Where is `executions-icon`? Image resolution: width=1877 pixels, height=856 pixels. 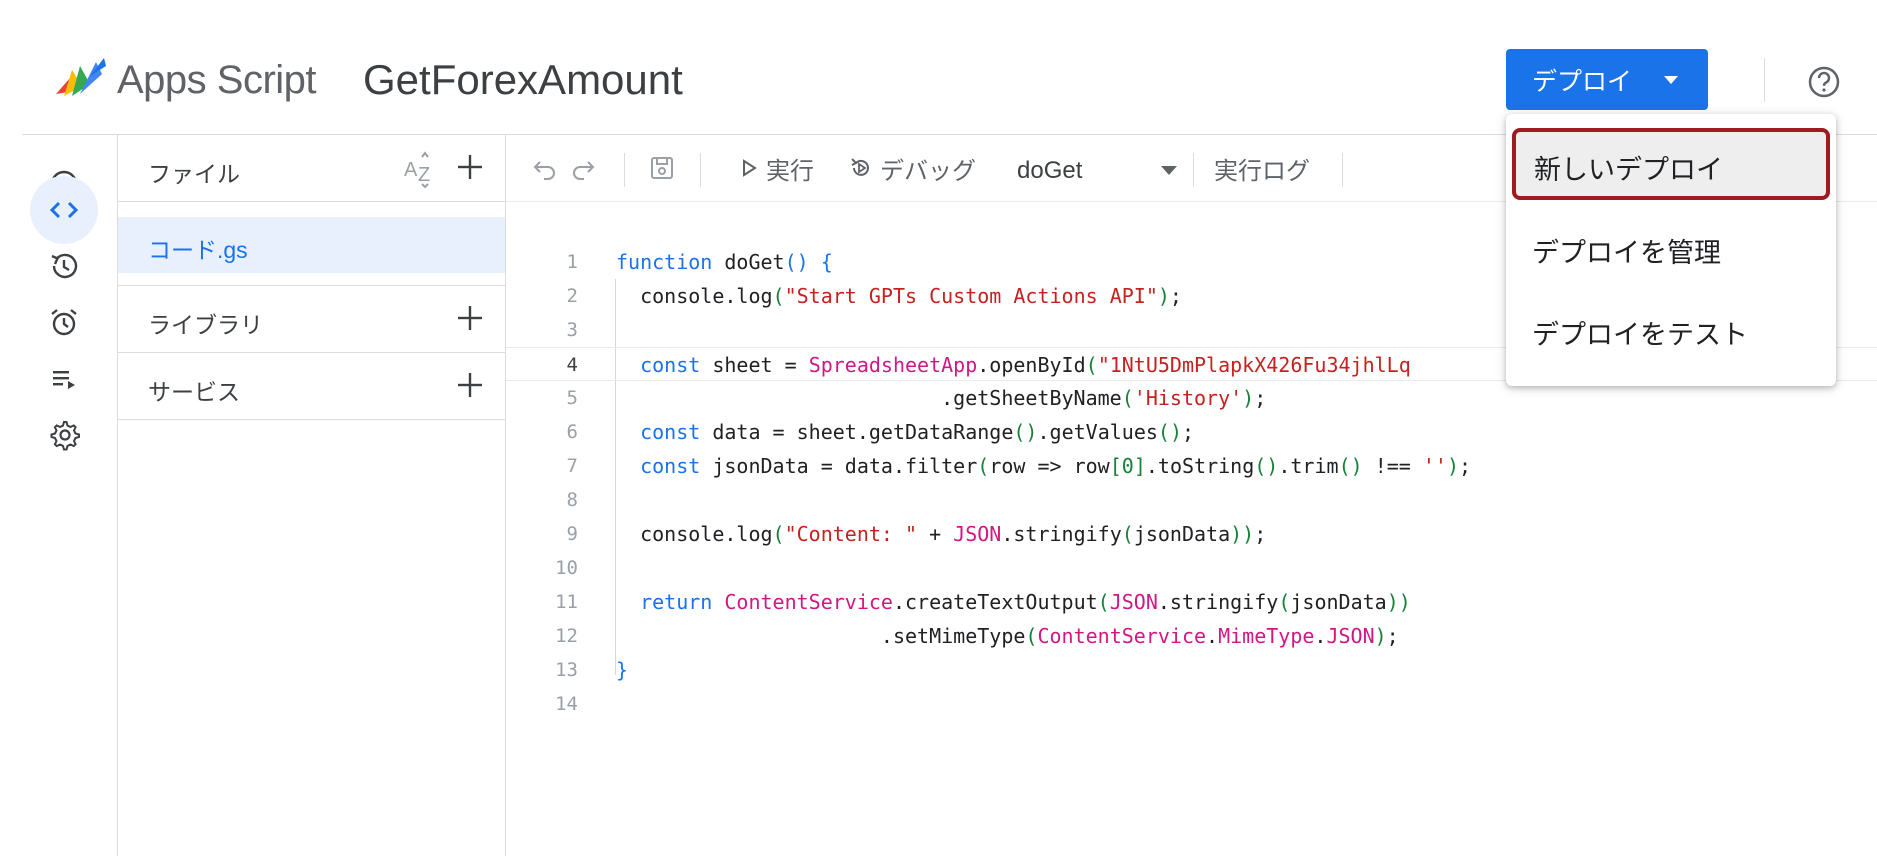 executions-icon is located at coordinates (64, 380).